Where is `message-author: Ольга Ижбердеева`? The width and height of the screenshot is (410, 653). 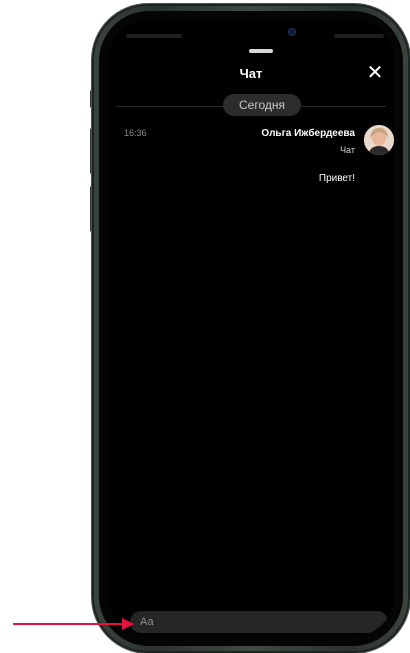 message-author: Ольга Ижбердеева is located at coordinates (308, 133).